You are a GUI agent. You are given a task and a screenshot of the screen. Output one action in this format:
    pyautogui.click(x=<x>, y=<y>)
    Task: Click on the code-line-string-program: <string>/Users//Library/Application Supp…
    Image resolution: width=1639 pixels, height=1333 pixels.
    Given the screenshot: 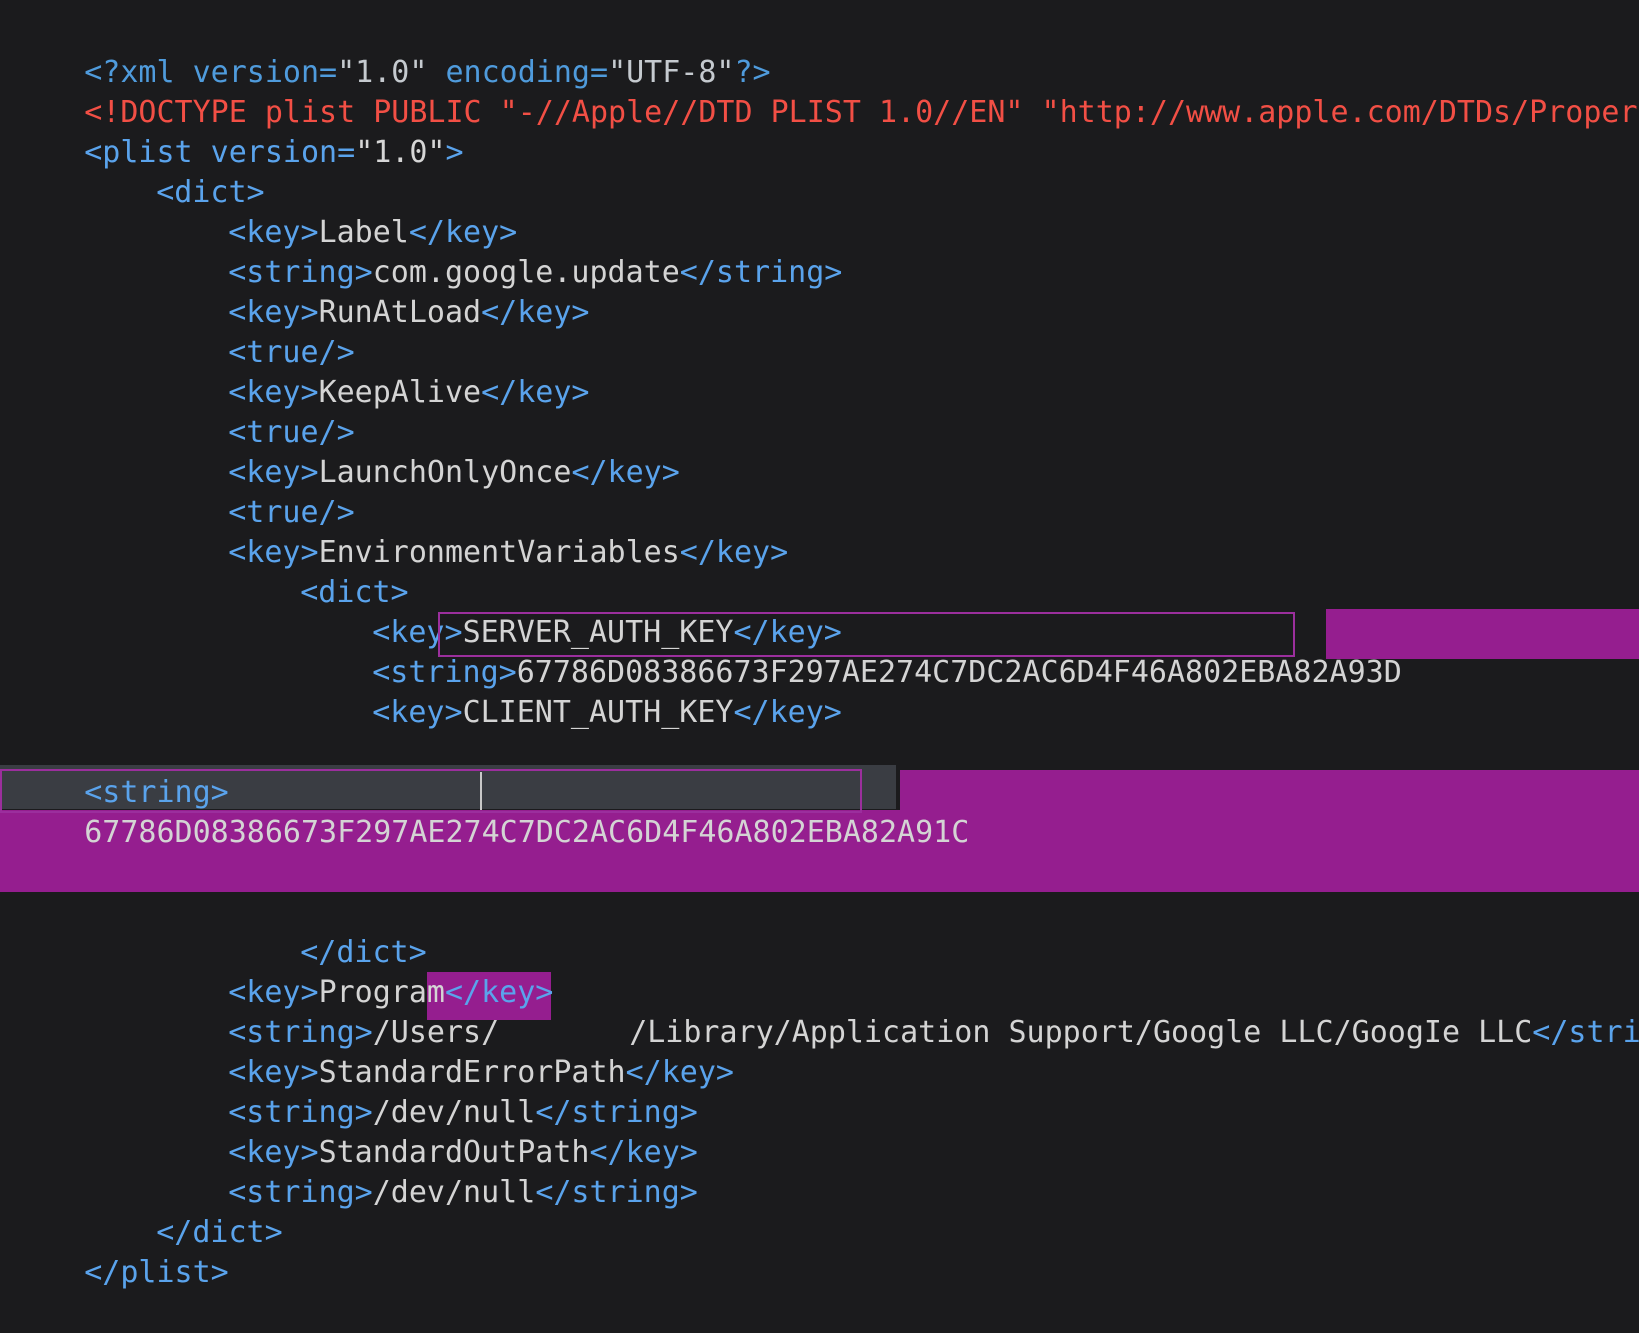 What is the action you would take?
    pyautogui.click(x=897, y=1011)
    